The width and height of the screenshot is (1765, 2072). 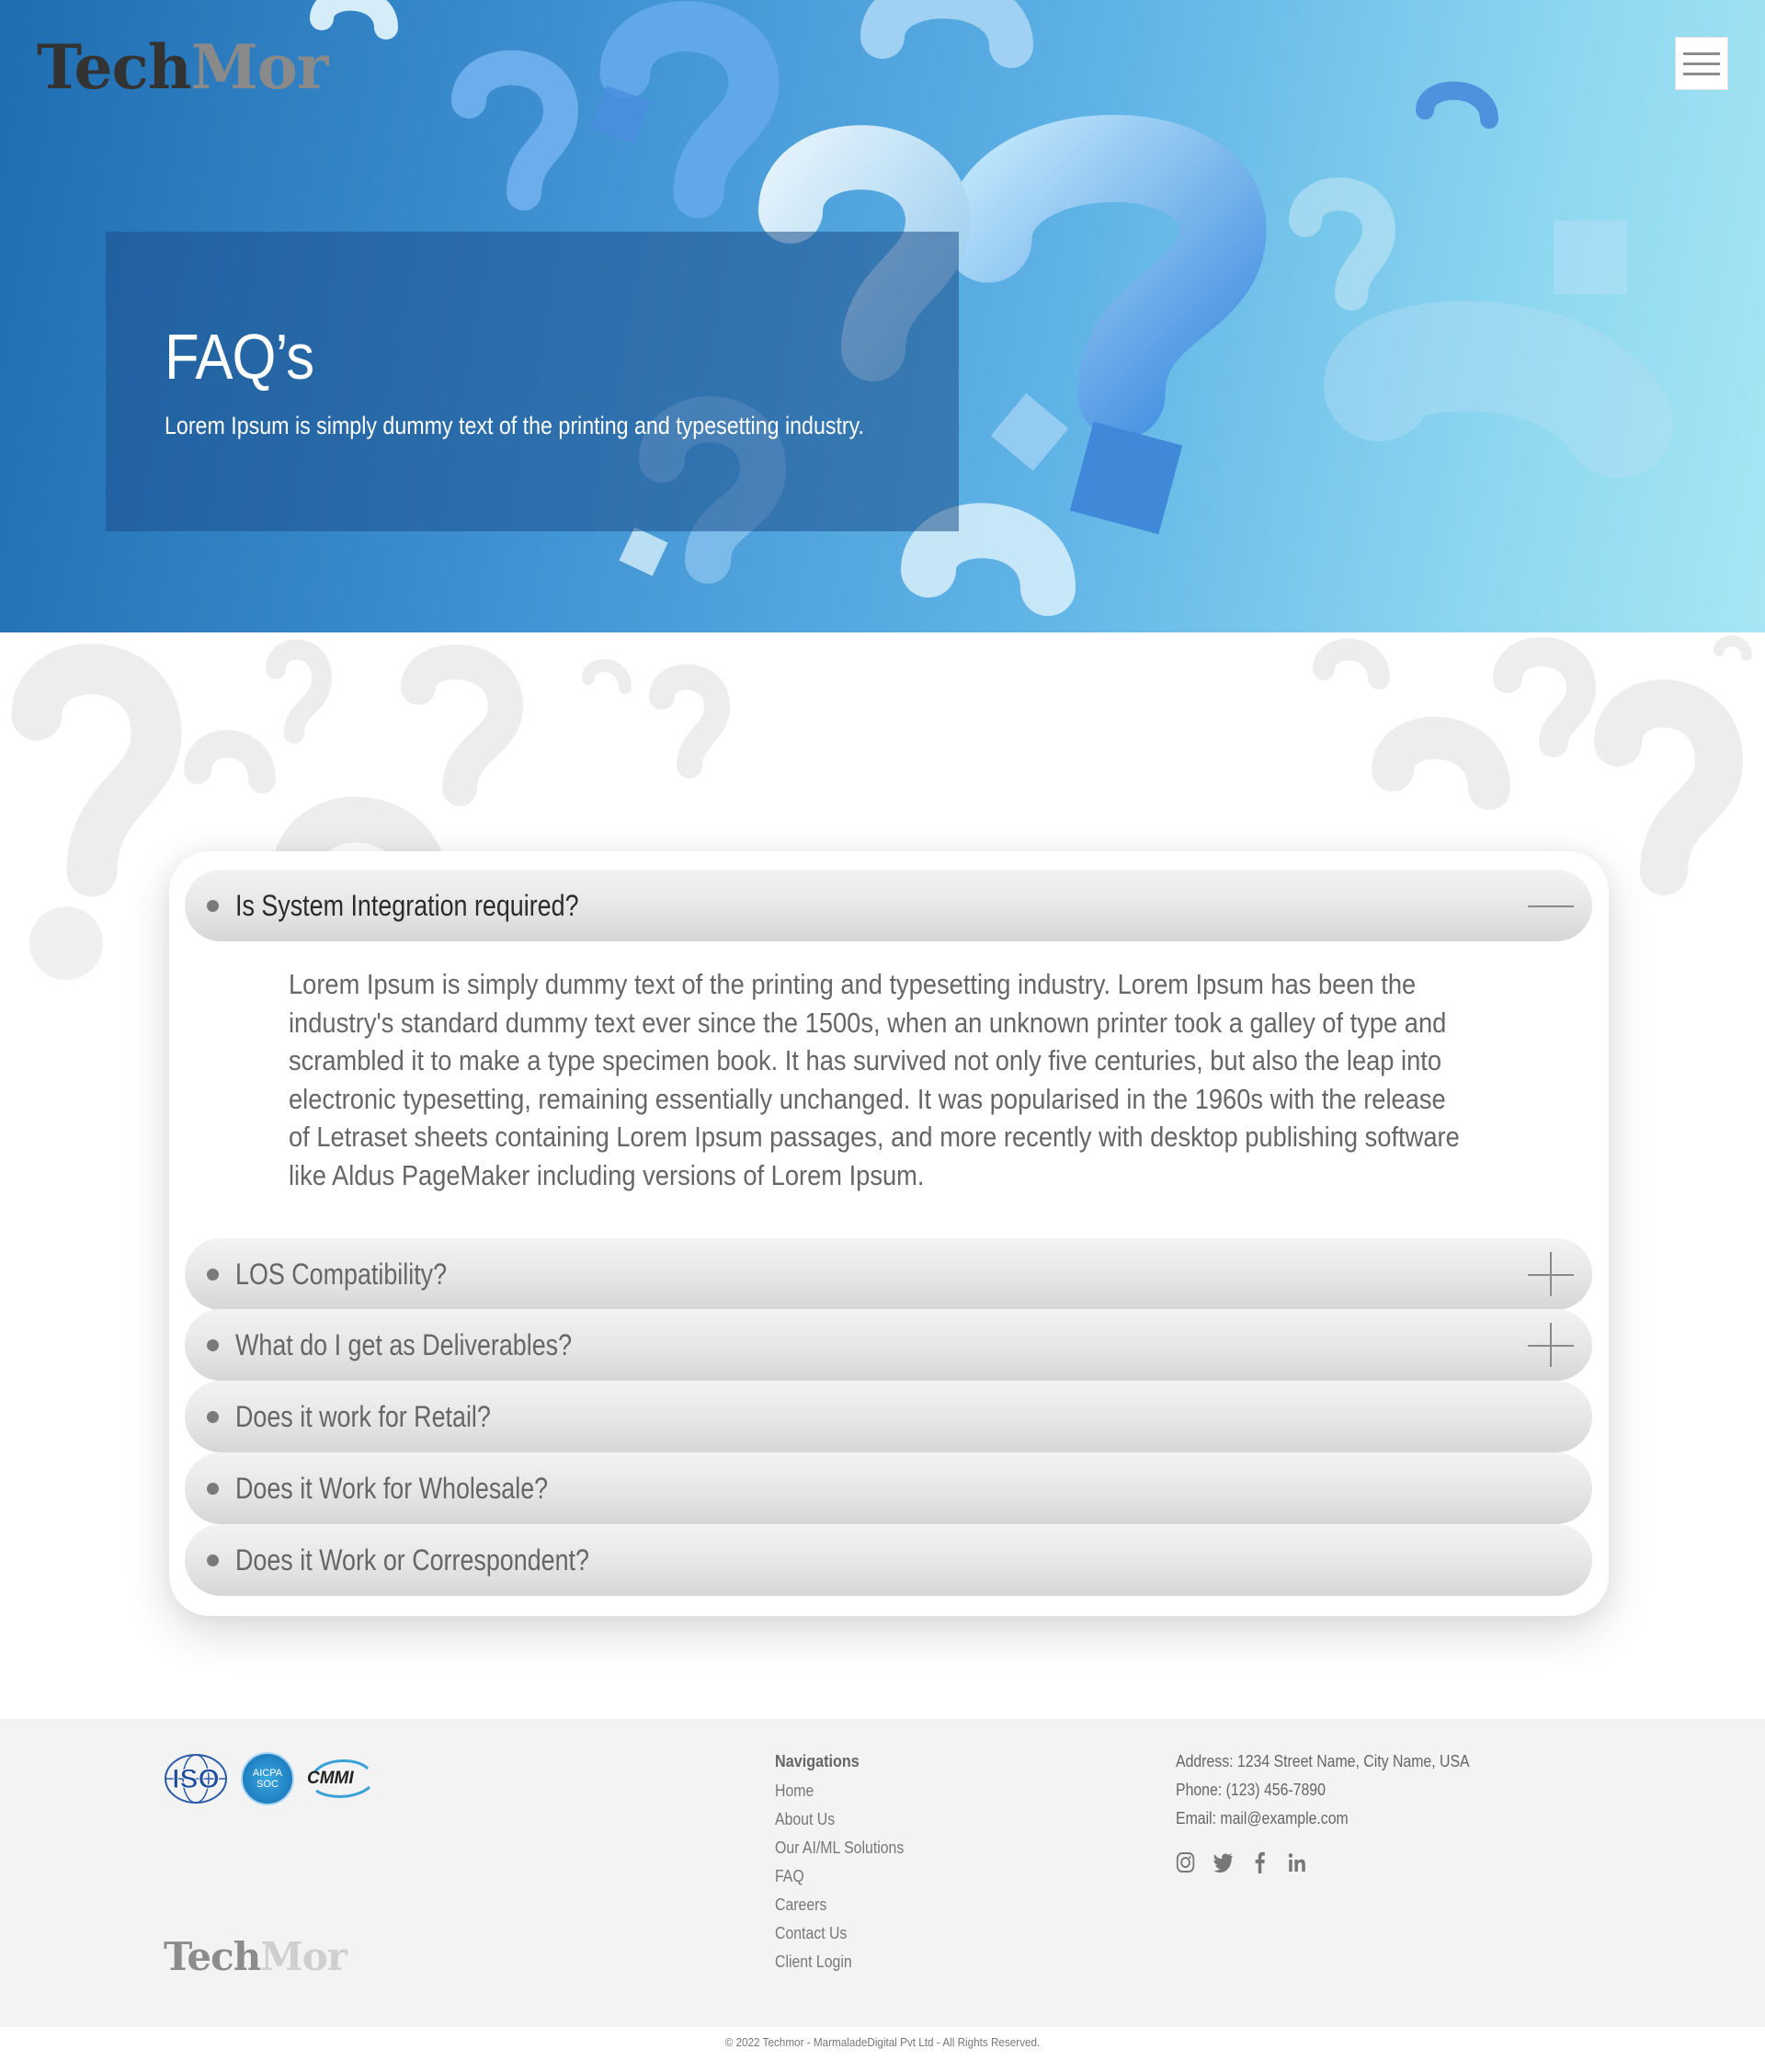 What do you see at coordinates (363, 1416) in the screenshot?
I see `faq-question: Does it work for Retail?` at bounding box center [363, 1416].